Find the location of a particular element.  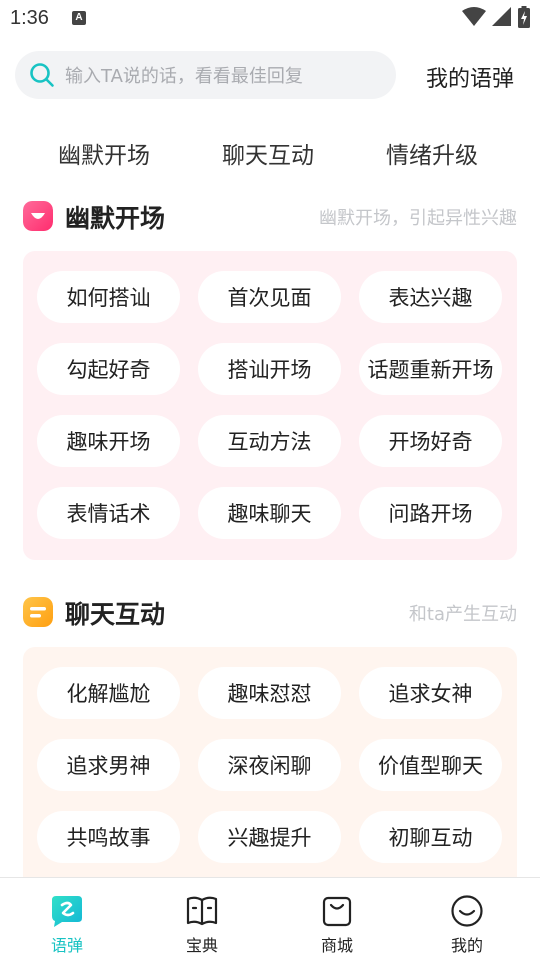

category-tabs: 幽默开场 聊天互动 情绪升级 is located at coordinates (270, 153).